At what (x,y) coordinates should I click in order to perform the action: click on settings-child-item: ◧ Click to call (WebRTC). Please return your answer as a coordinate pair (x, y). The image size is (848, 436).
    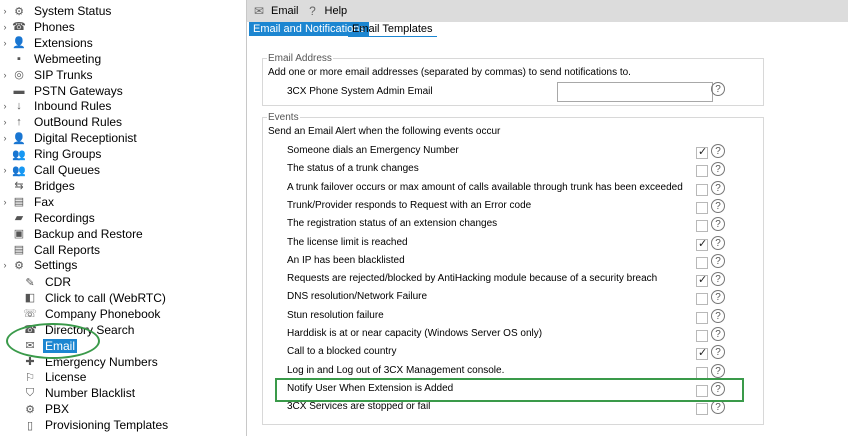
    Looking at the image, I should click on (95, 298).